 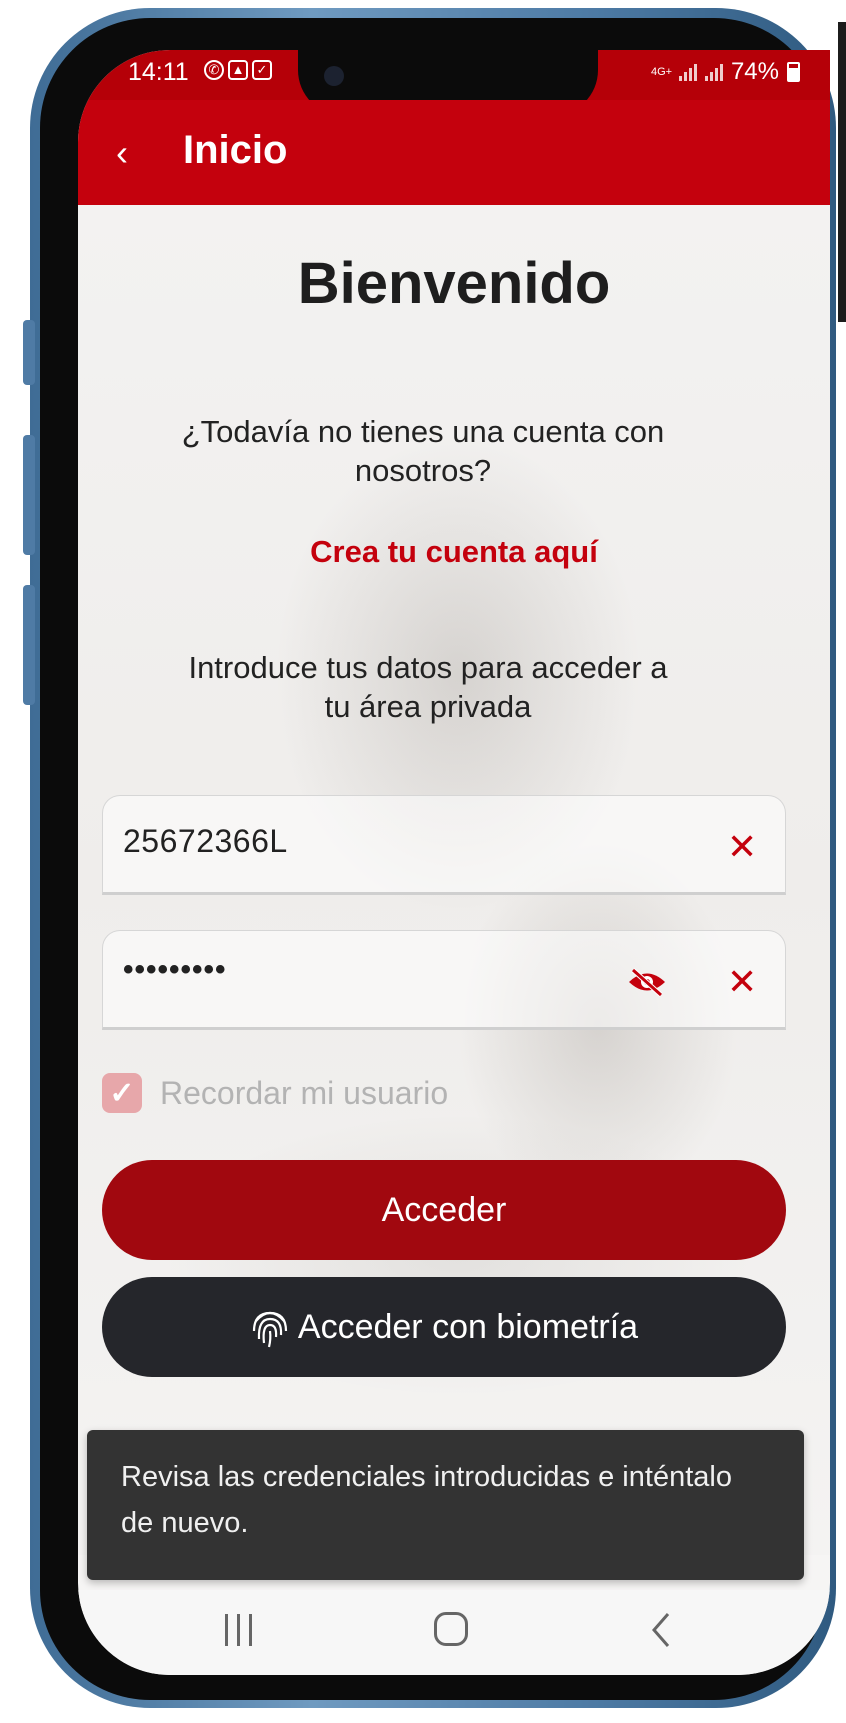 I want to click on biometric-login-button: Acceder con biometría, so click(x=444, y=1327).